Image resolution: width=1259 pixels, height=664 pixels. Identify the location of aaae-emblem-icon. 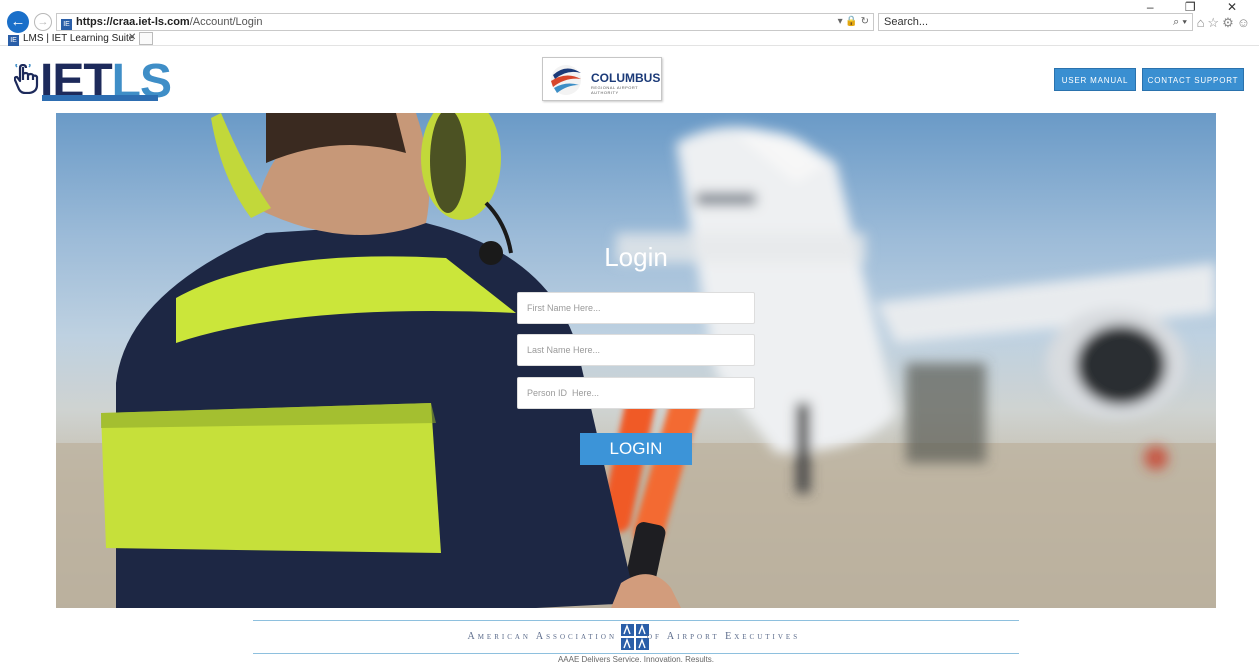
(635, 637).